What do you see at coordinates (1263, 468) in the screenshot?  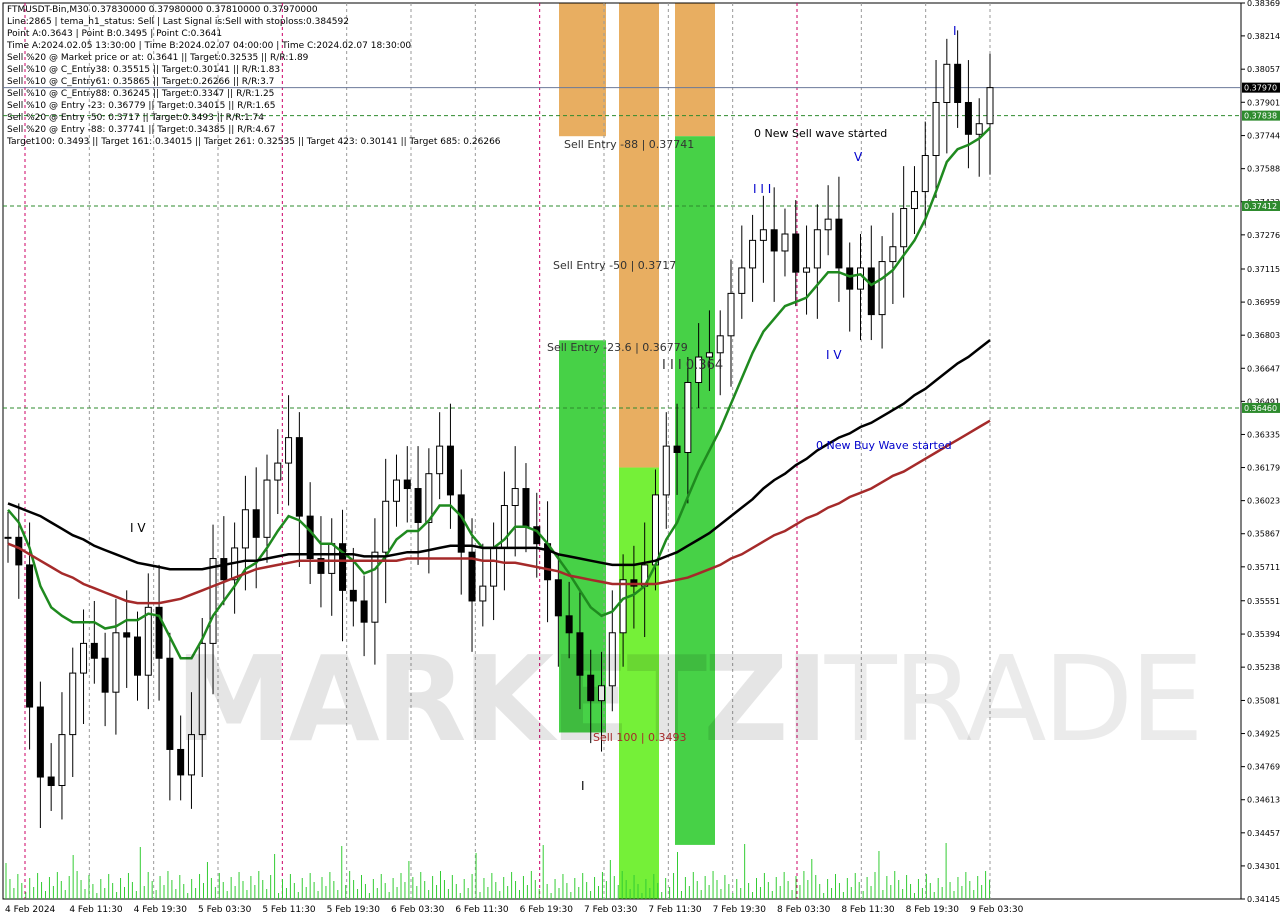 I see `y-tick-label: 0.36179` at bounding box center [1263, 468].